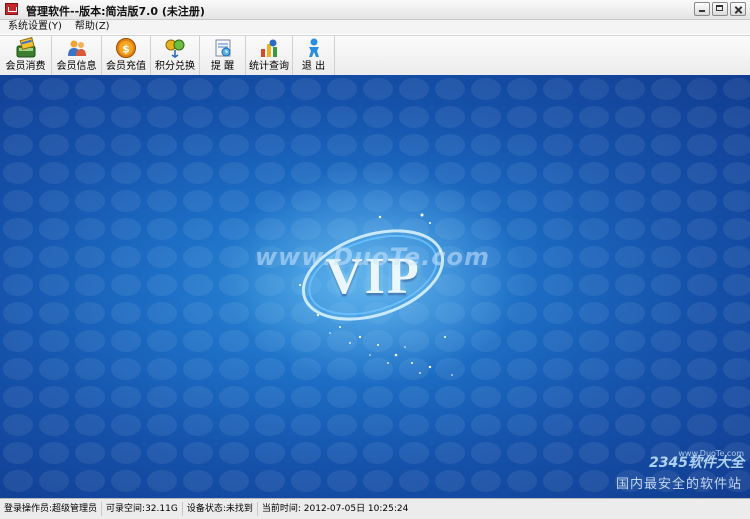  Describe the element at coordinates (313, 47) in the screenshot. I see `exit-icon` at that location.